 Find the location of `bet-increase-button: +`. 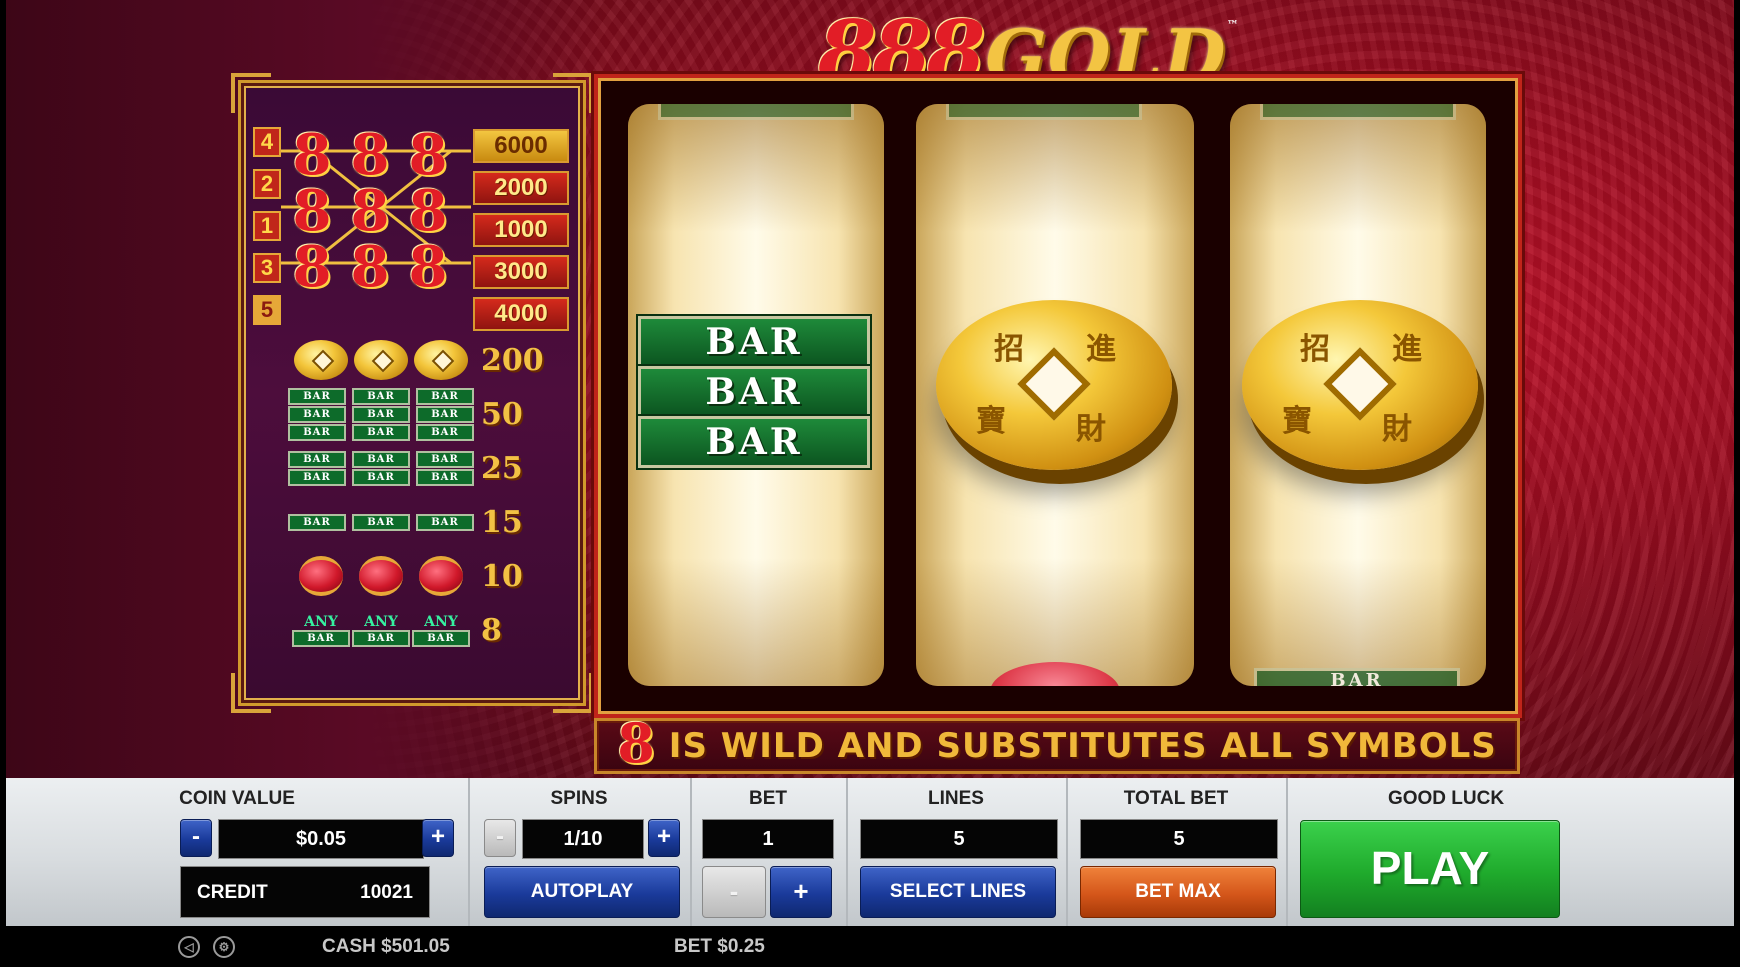

bet-increase-button: + is located at coordinates (801, 892).